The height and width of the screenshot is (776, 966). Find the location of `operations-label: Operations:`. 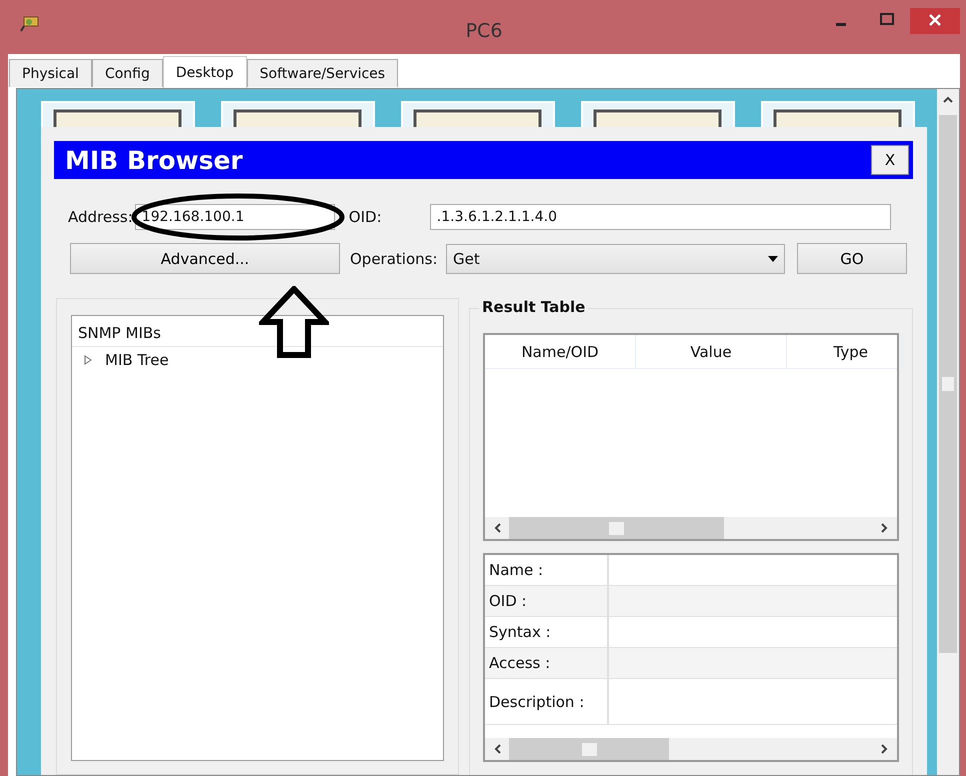

operations-label: Operations: is located at coordinates (394, 259).